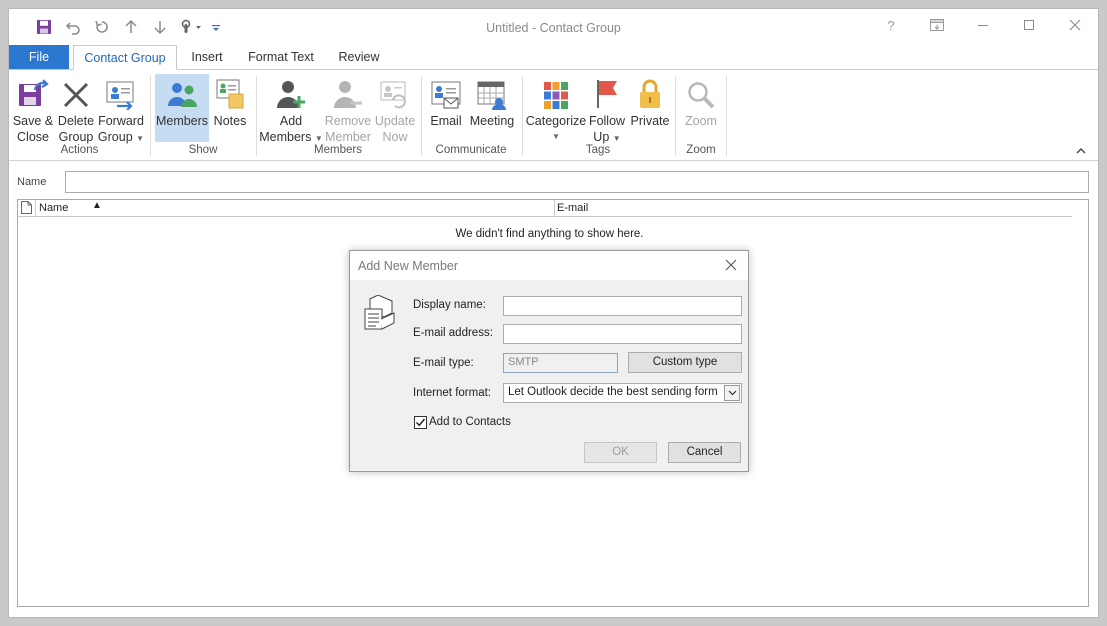 The width and height of the screenshot is (1107, 626). What do you see at coordinates (79, 150) in the screenshot?
I see `group-label-actions: Actions` at bounding box center [79, 150].